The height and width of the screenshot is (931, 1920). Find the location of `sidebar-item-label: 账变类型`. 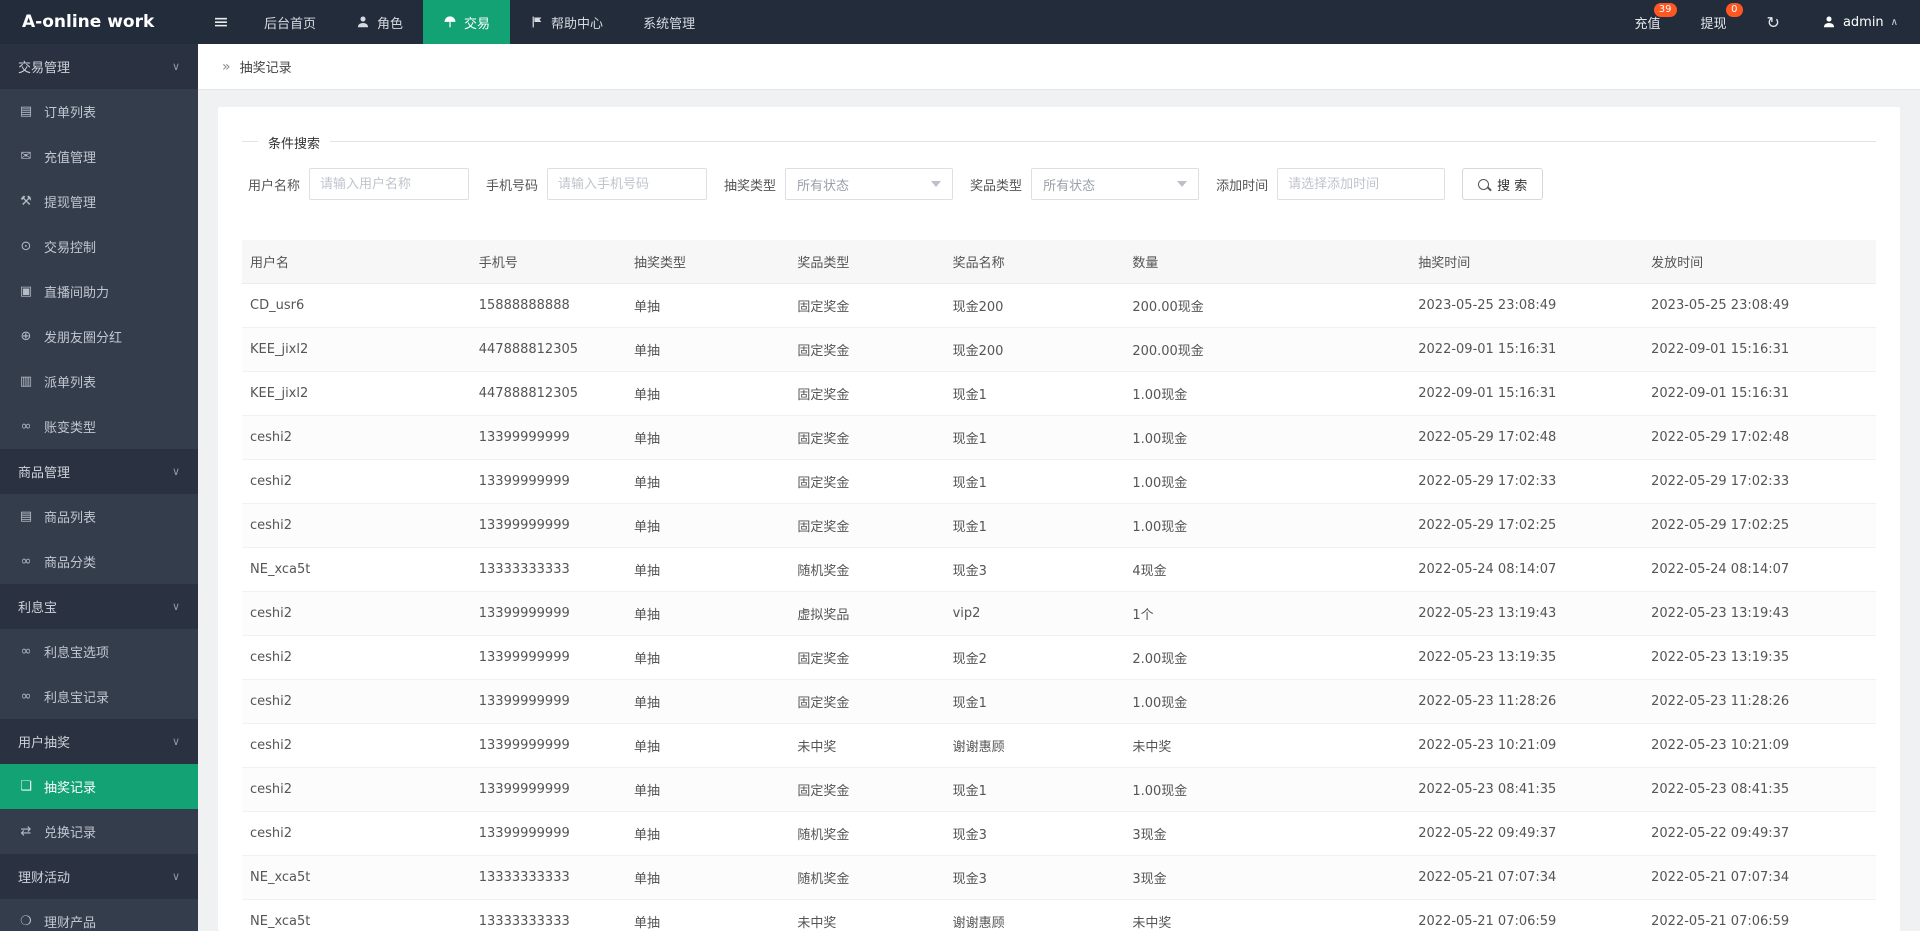

sidebar-item-label: 账变类型 is located at coordinates (70, 428).